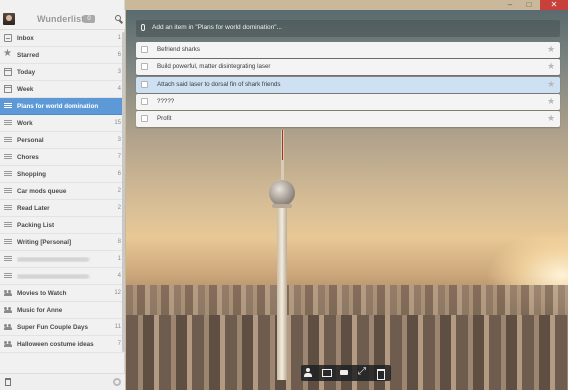  Describe the element at coordinates (364, 373) in the screenshot. I see `fullscreen-icon` at that location.